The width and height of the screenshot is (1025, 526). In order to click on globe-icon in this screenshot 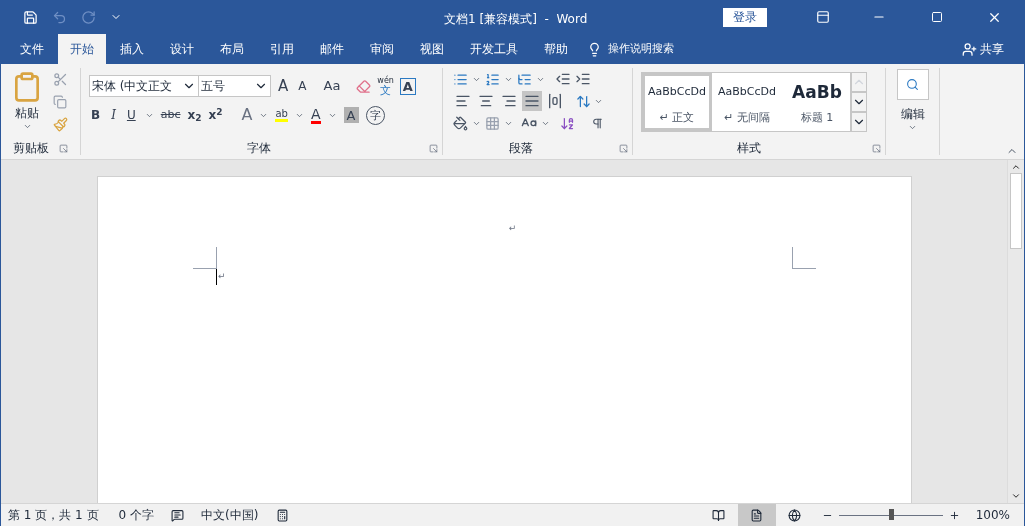, I will do `click(795, 515)`.